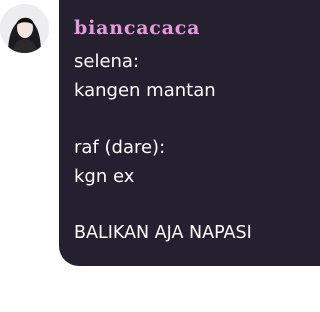 This screenshot has height=312, width=320. Describe the element at coordinates (137, 28) in the screenshot. I see `message-username: biancacaca` at that location.